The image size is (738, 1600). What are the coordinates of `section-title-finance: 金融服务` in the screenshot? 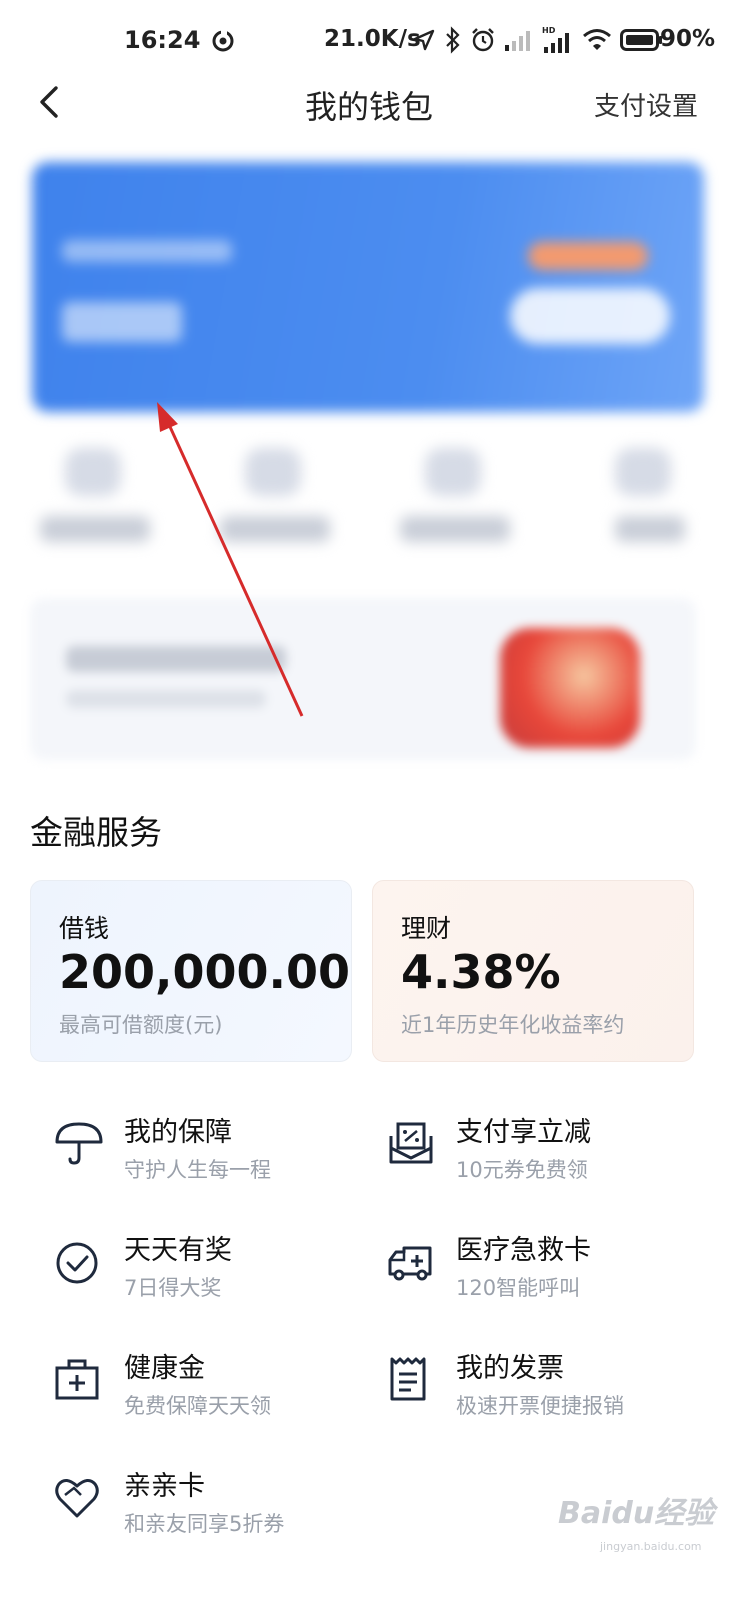 It's located at (96, 832).